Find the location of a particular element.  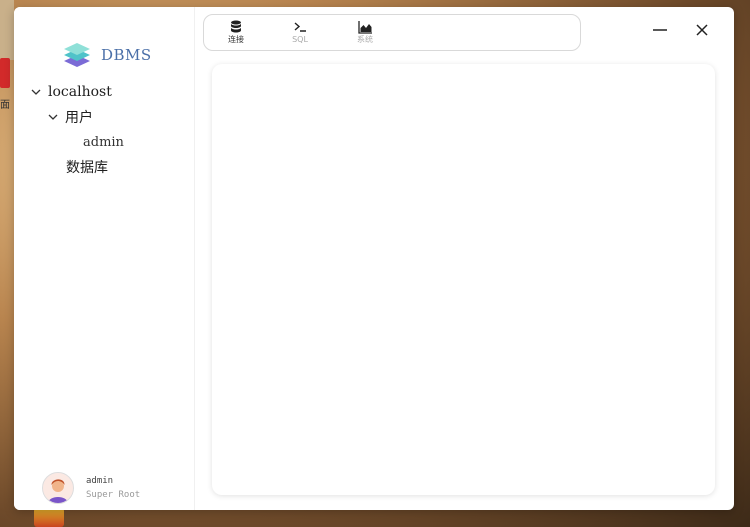

taskbar-icon is located at coordinates (49, 517).